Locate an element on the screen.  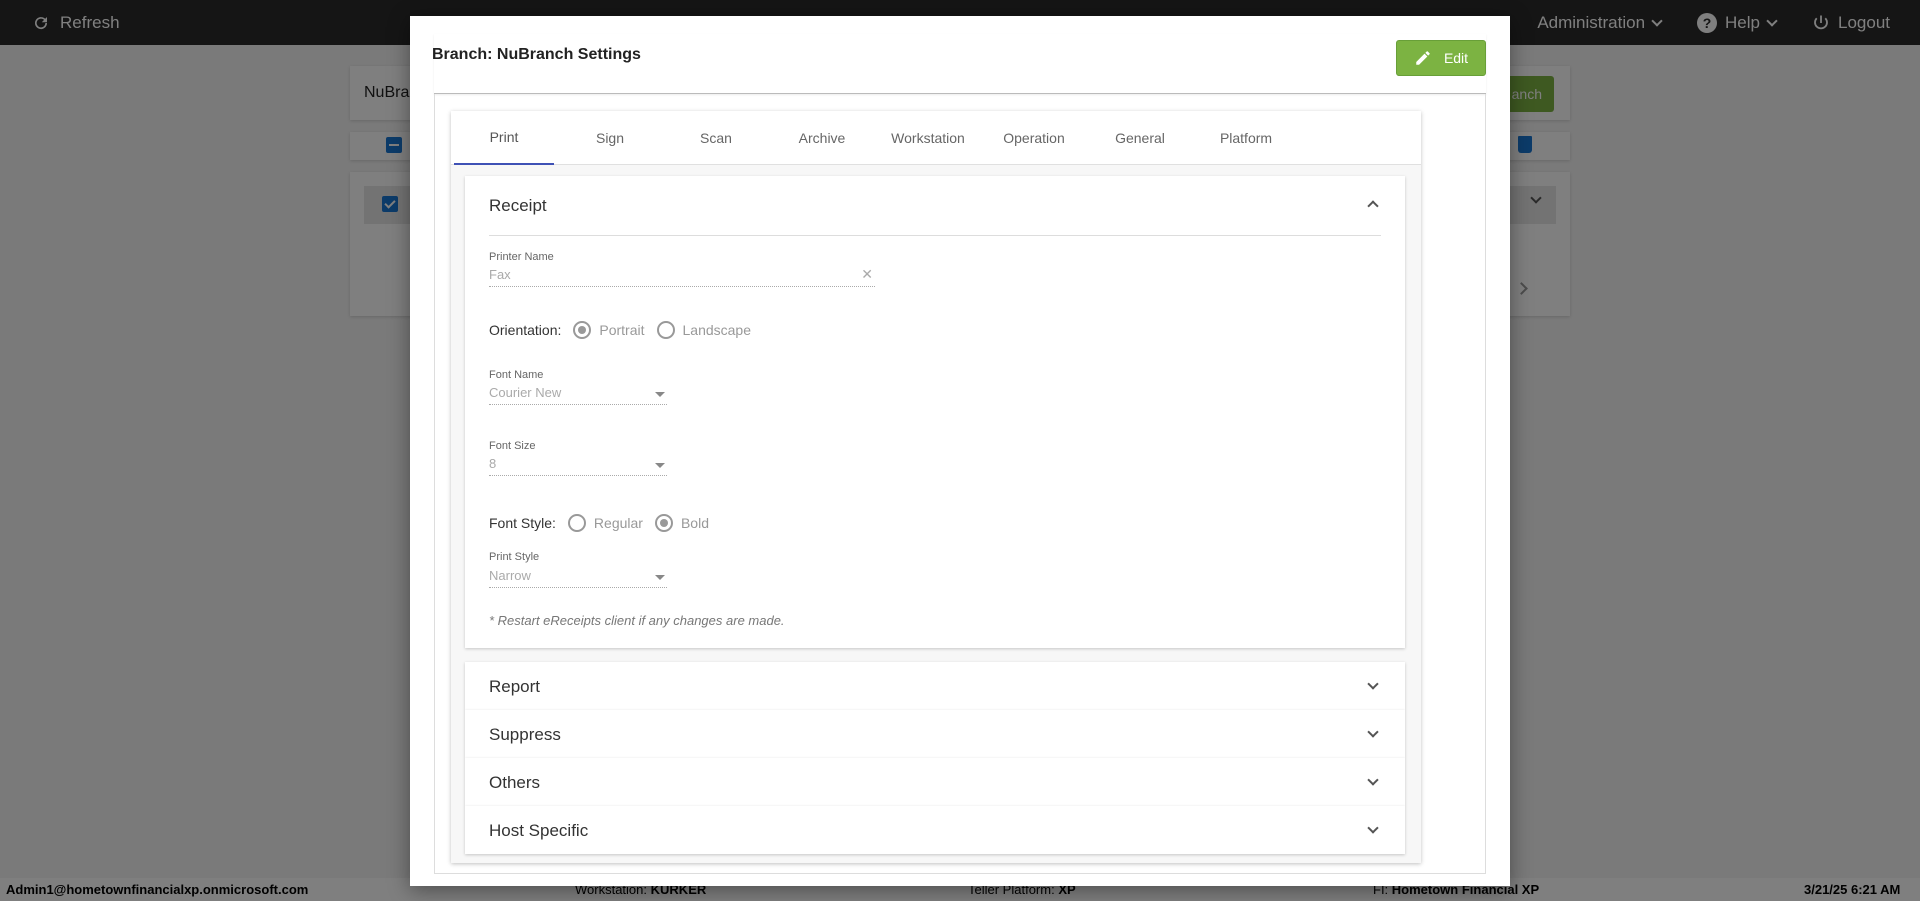
tab-platform: Platform is located at coordinates (1246, 138).